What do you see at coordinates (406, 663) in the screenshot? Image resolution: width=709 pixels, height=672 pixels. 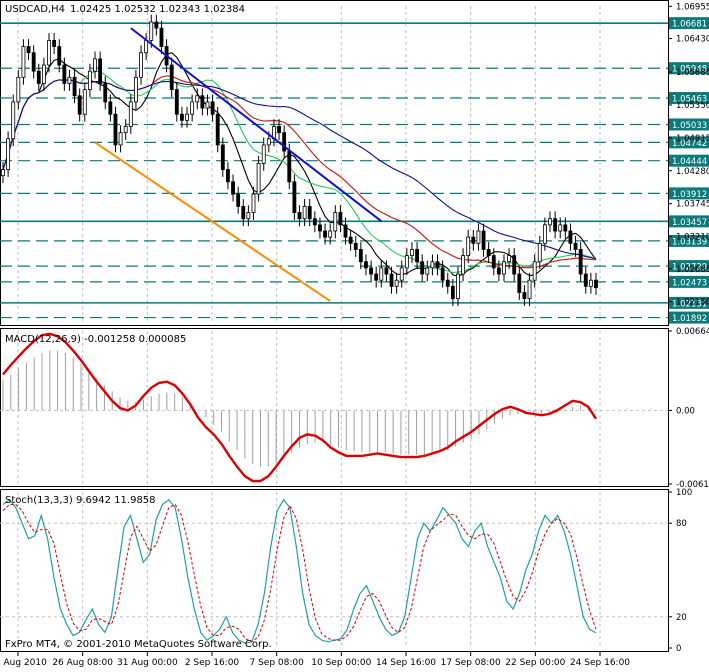 I see `time-tick-label: 14 Sep 16:00` at bounding box center [406, 663].